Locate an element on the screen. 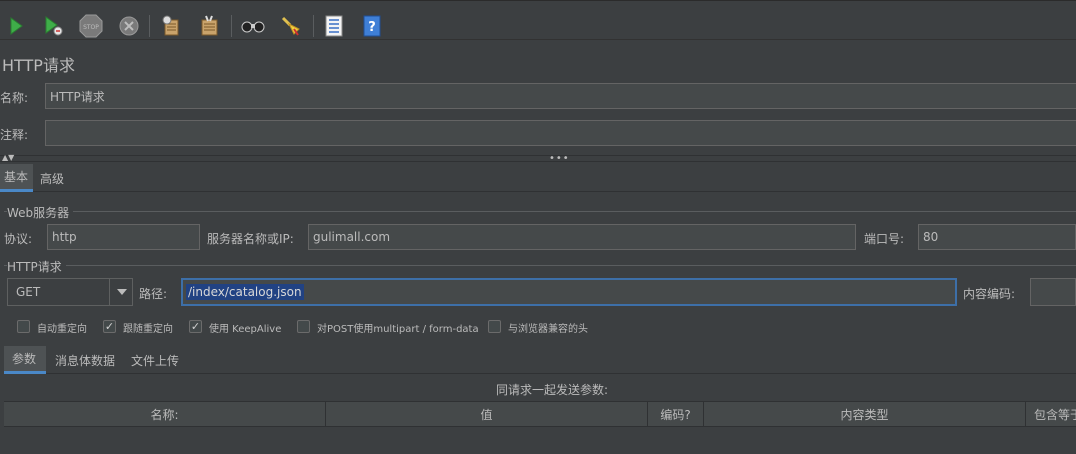  follow-redirect-checkbox: ✓ is located at coordinates (109, 326).